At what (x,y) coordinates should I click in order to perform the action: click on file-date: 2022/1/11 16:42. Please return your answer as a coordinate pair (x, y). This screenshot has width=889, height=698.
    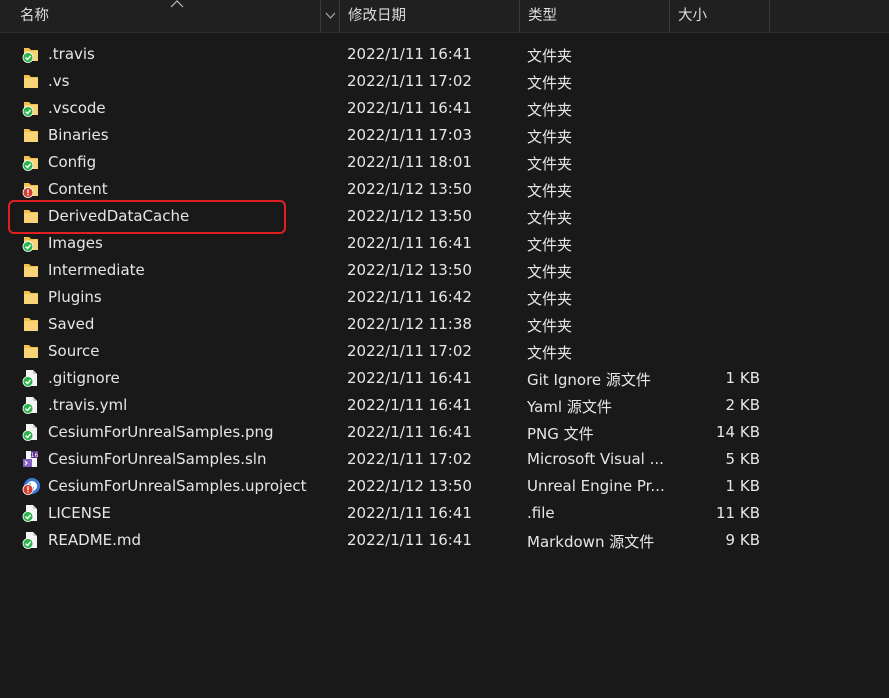
    Looking at the image, I should click on (409, 297).